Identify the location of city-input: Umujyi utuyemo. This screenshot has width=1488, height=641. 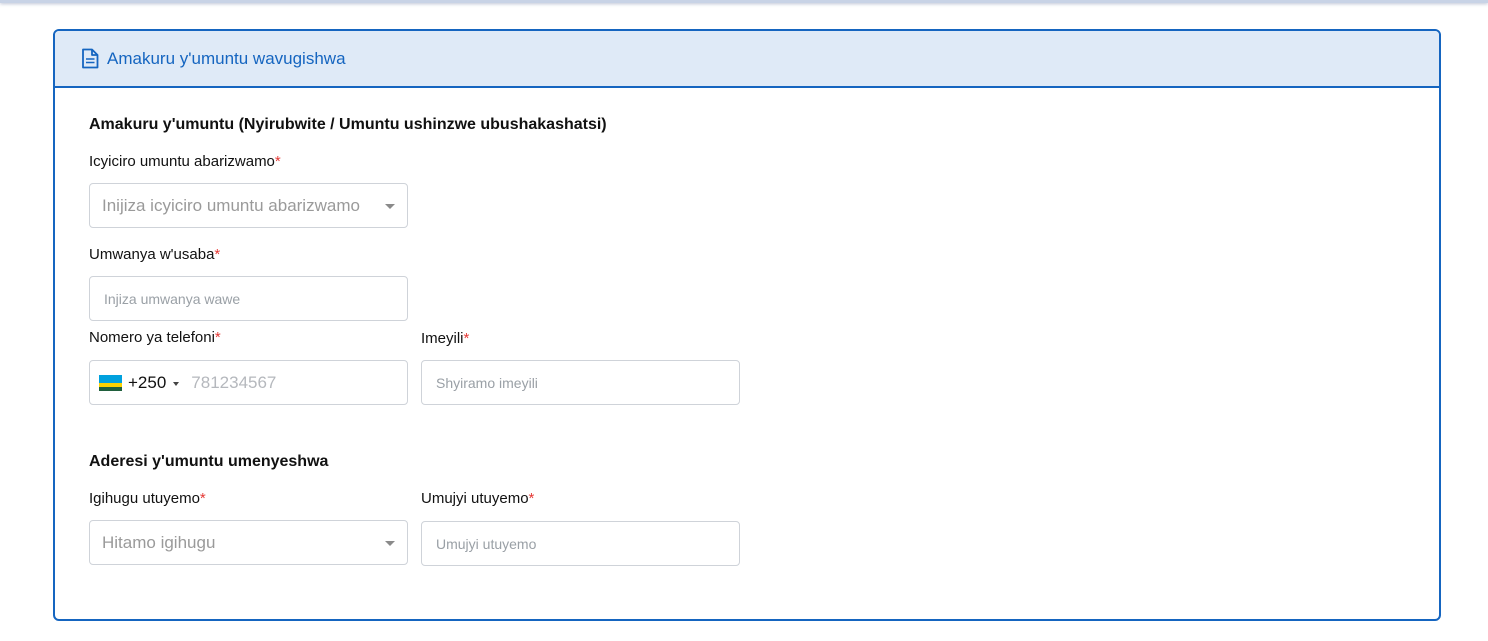
(580, 543).